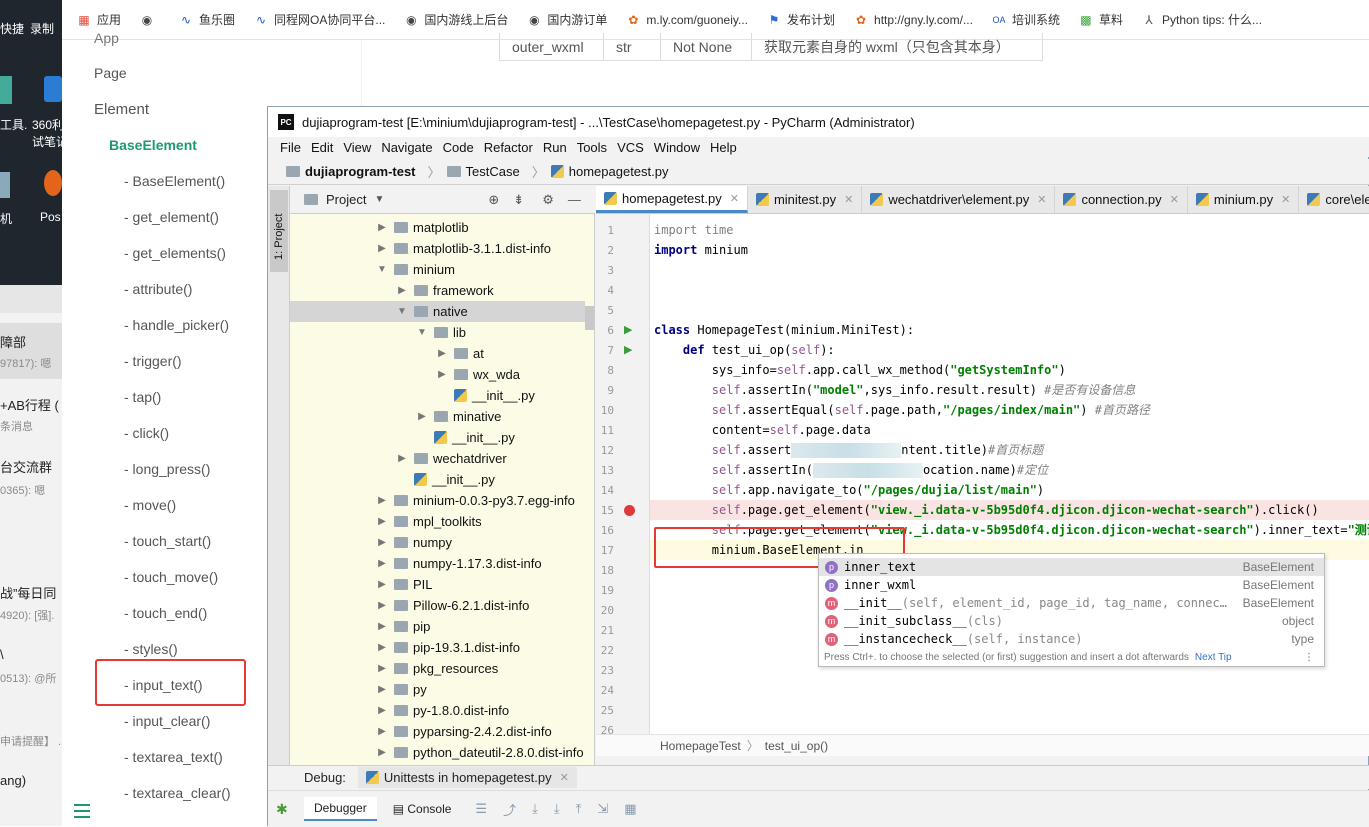  I want to click on hide-icon: —, so click(574, 199).